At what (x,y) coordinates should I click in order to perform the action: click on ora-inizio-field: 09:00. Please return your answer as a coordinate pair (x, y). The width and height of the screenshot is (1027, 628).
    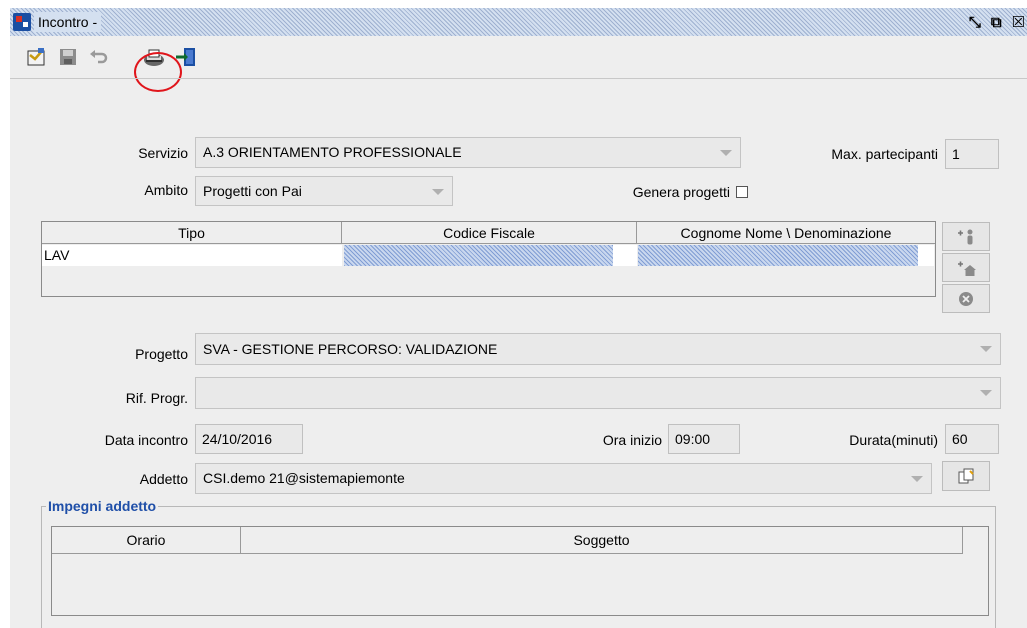
    Looking at the image, I should click on (704, 439).